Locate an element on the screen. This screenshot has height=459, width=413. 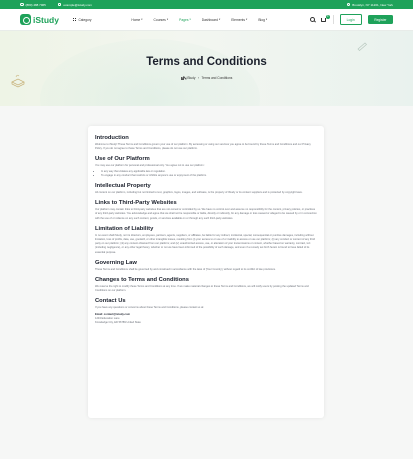
section-title-use: Use of Our Platform is located at coordinates (122, 159).